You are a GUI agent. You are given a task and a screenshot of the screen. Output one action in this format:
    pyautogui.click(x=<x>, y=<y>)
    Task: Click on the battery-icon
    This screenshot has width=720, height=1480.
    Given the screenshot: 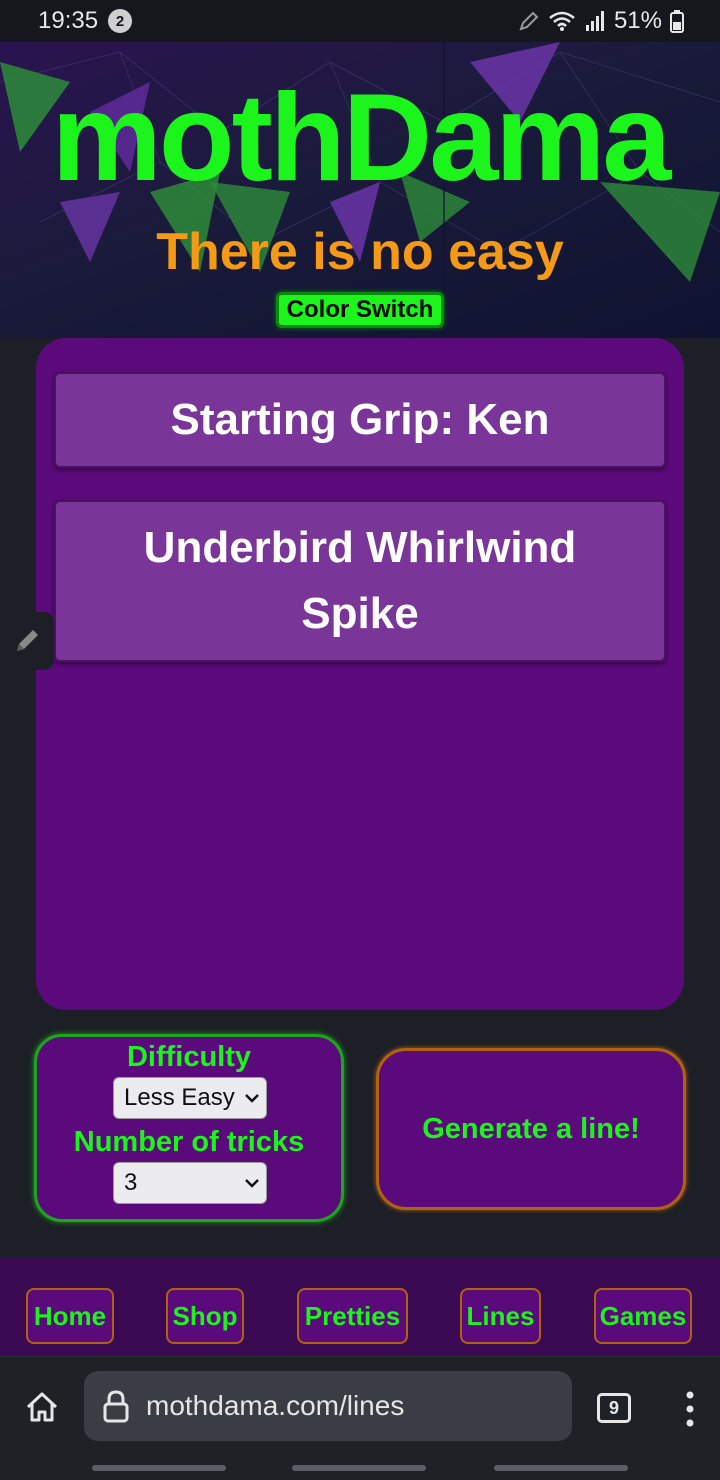 What is the action you would take?
    pyautogui.click(x=677, y=21)
    